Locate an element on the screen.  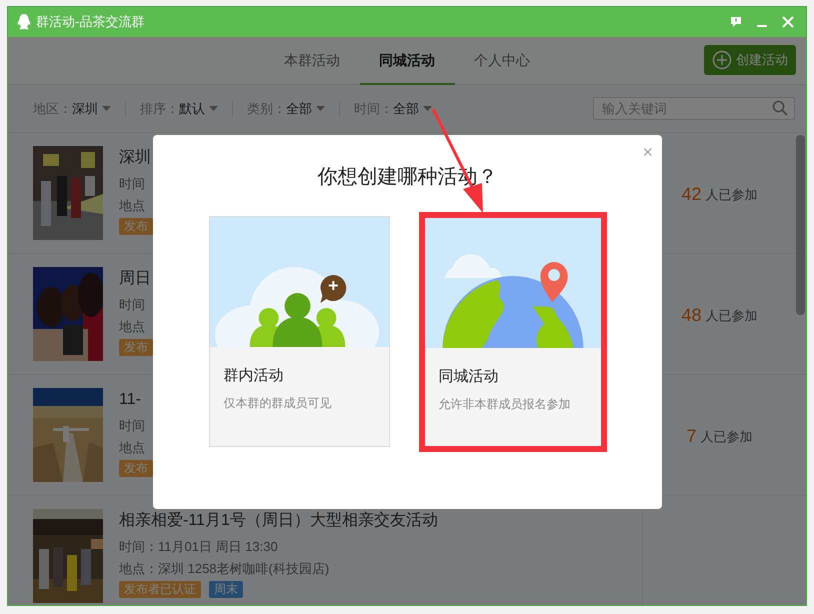
create-activity-button: 创建活动 is located at coordinates (750, 60).